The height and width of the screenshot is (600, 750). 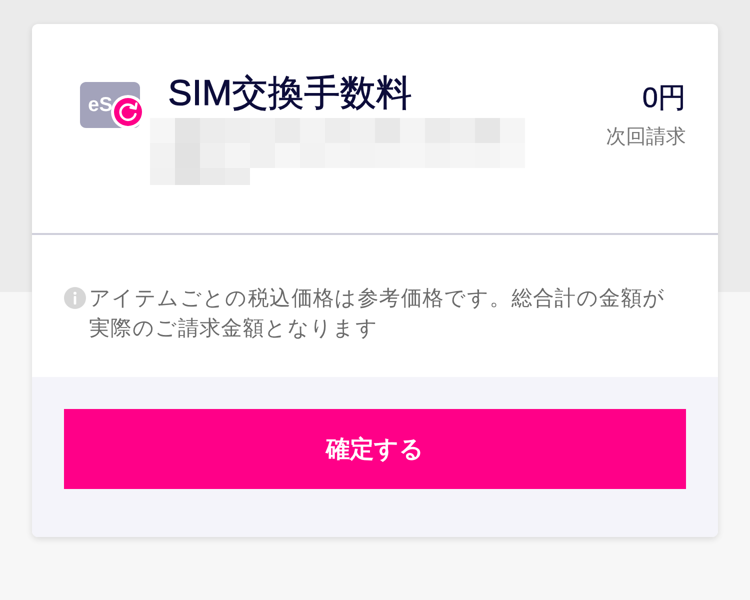 I want to click on price-notice-text: アイテムごとの税込価格は参考価格です。総合計の金額が実際のご請求金額となります, so click(x=377, y=314).